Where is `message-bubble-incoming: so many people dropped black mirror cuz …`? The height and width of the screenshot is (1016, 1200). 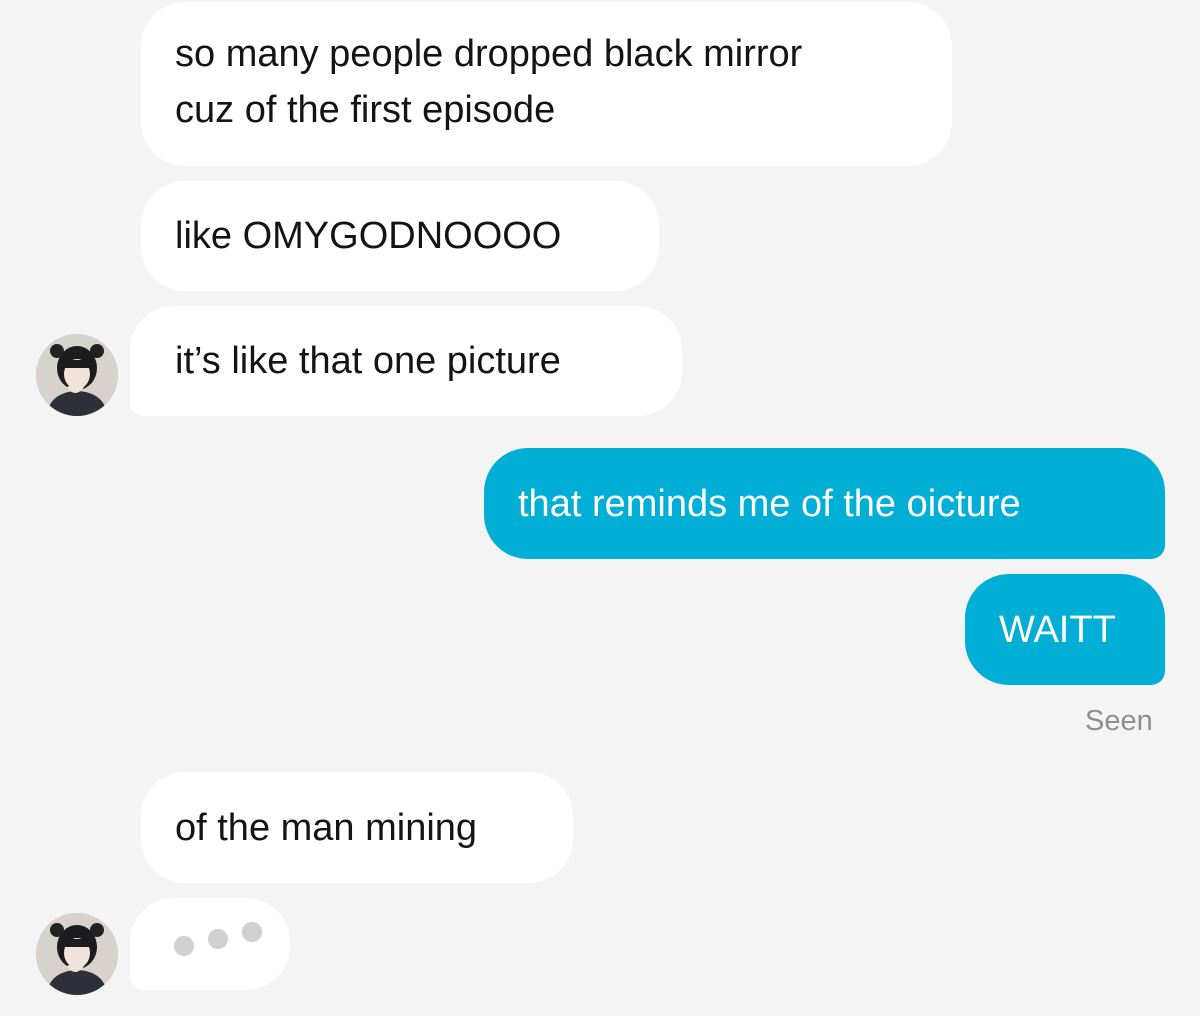 message-bubble-incoming: so many people dropped black mirror cuz … is located at coordinates (546, 84).